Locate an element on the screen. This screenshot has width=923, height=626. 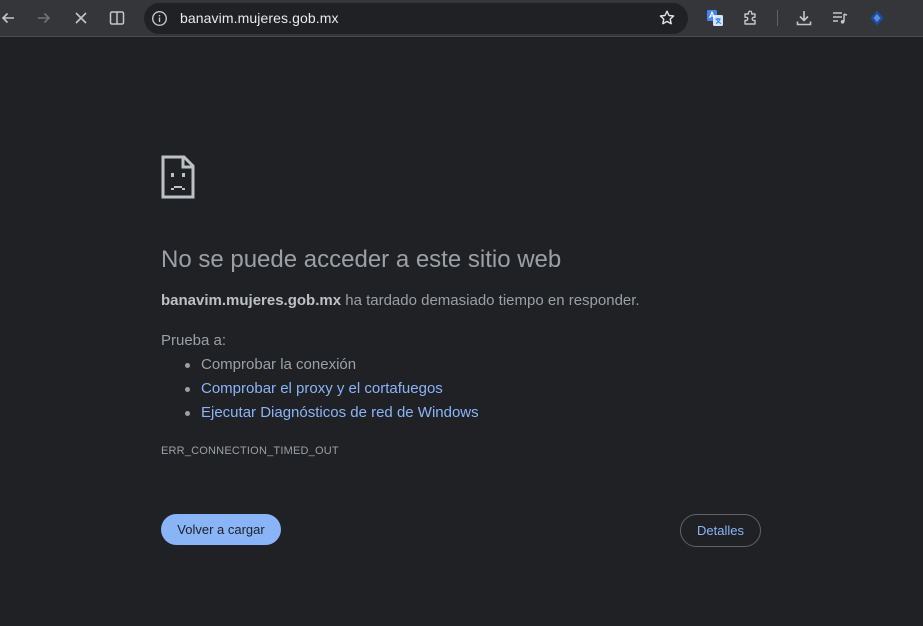
translate-icon is located at coordinates (715, 18).